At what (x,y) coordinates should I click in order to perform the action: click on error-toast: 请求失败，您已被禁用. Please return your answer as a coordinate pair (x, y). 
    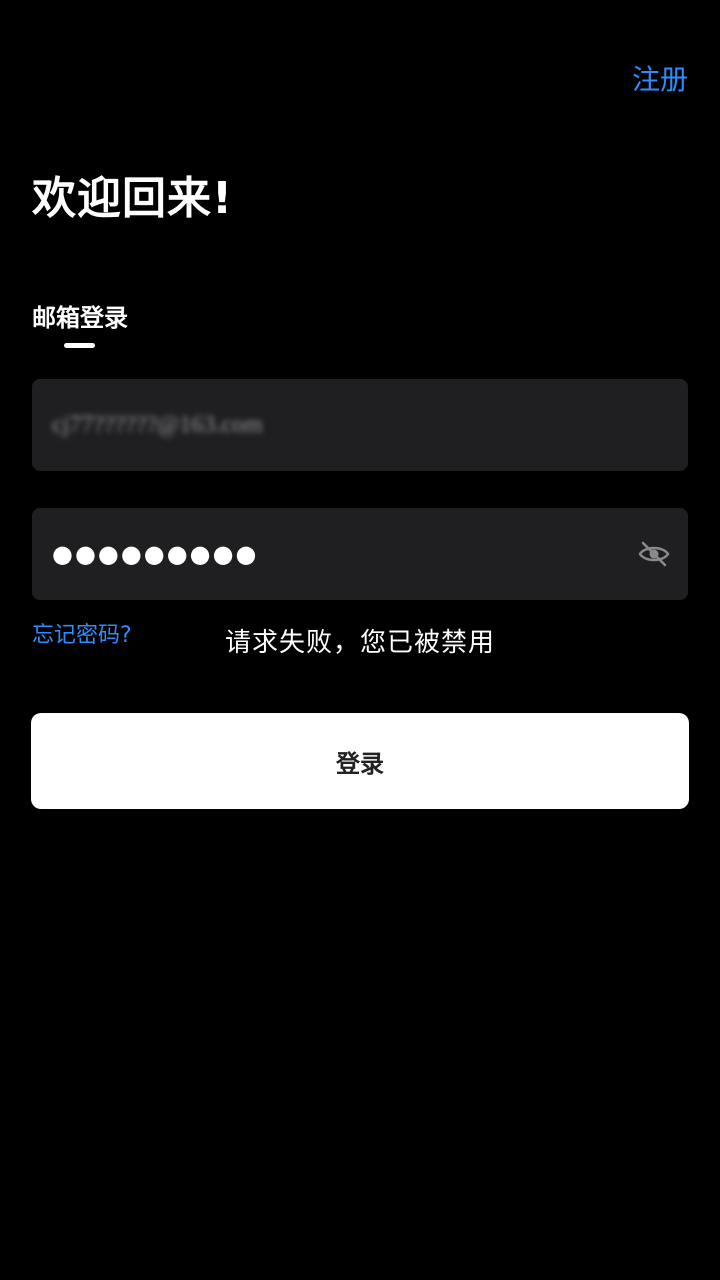
    Looking at the image, I should click on (359, 643).